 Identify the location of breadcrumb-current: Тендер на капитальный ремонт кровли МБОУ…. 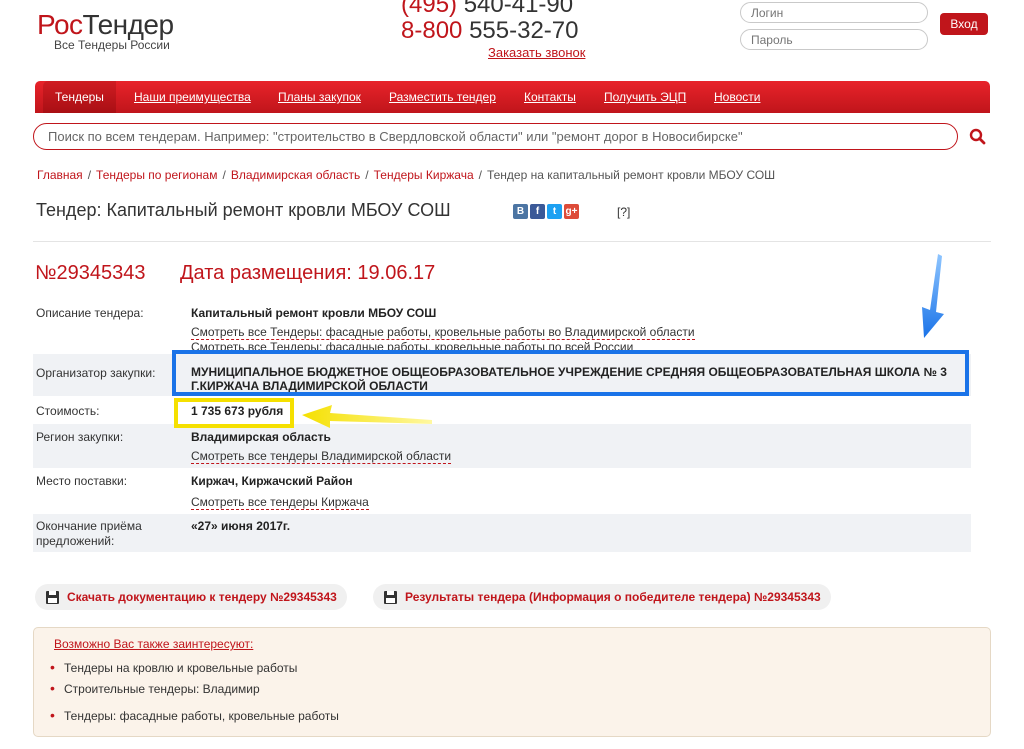
(631, 175).